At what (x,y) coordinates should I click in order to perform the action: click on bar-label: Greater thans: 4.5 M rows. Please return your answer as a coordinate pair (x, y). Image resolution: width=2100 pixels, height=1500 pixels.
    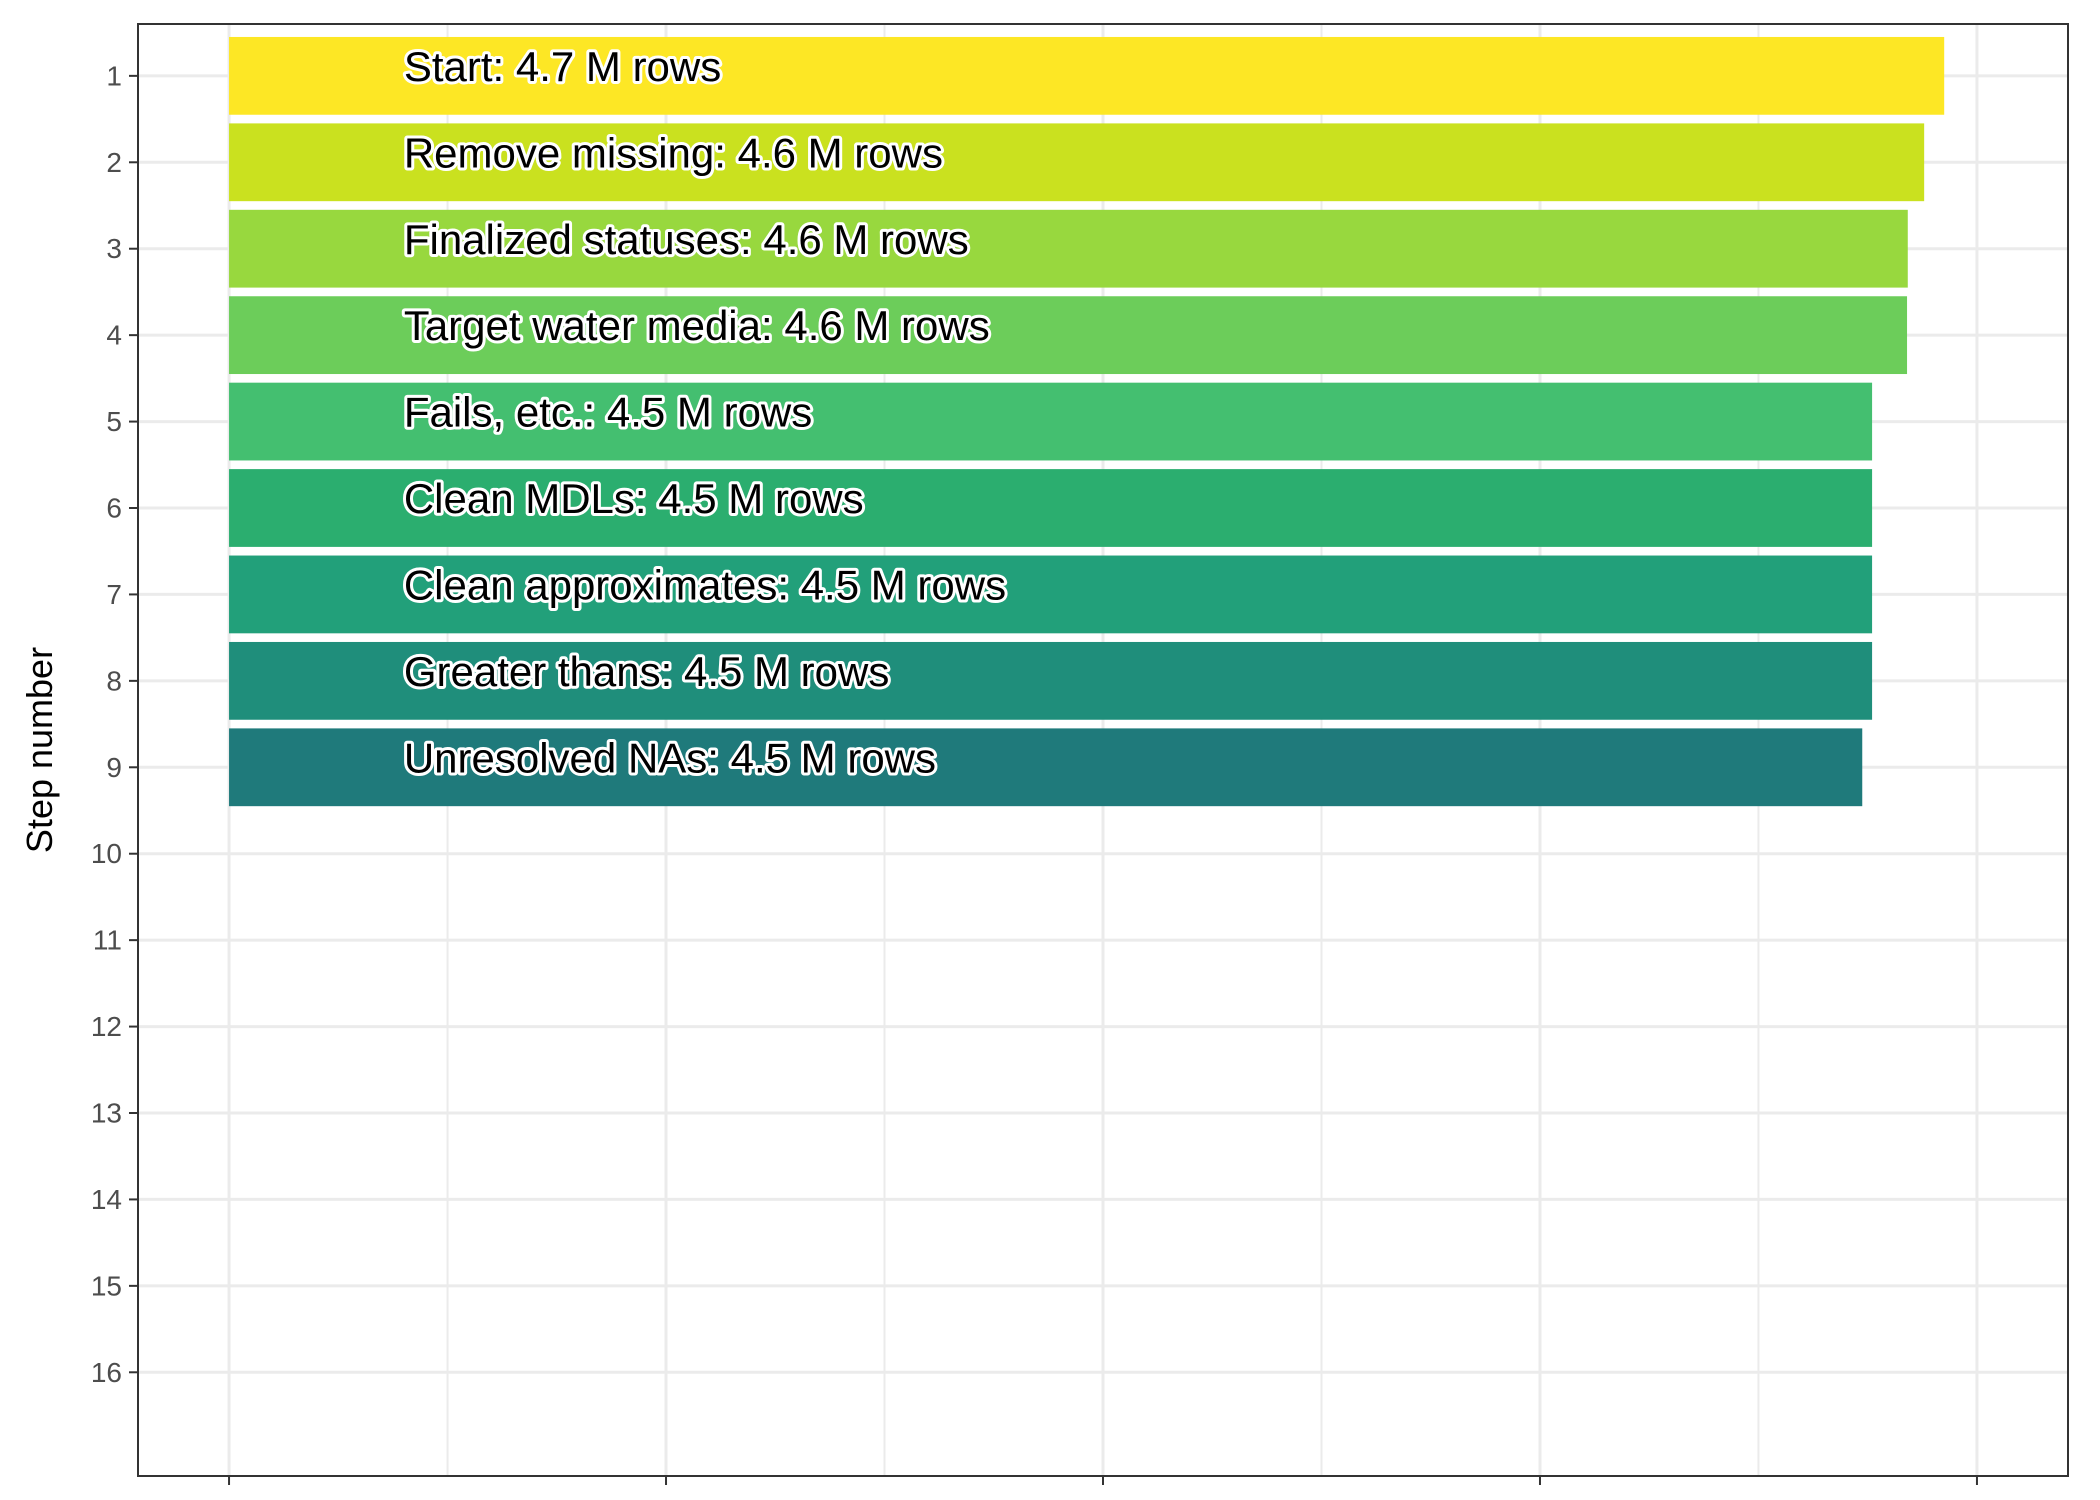
    Looking at the image, I should click on (647, 671).